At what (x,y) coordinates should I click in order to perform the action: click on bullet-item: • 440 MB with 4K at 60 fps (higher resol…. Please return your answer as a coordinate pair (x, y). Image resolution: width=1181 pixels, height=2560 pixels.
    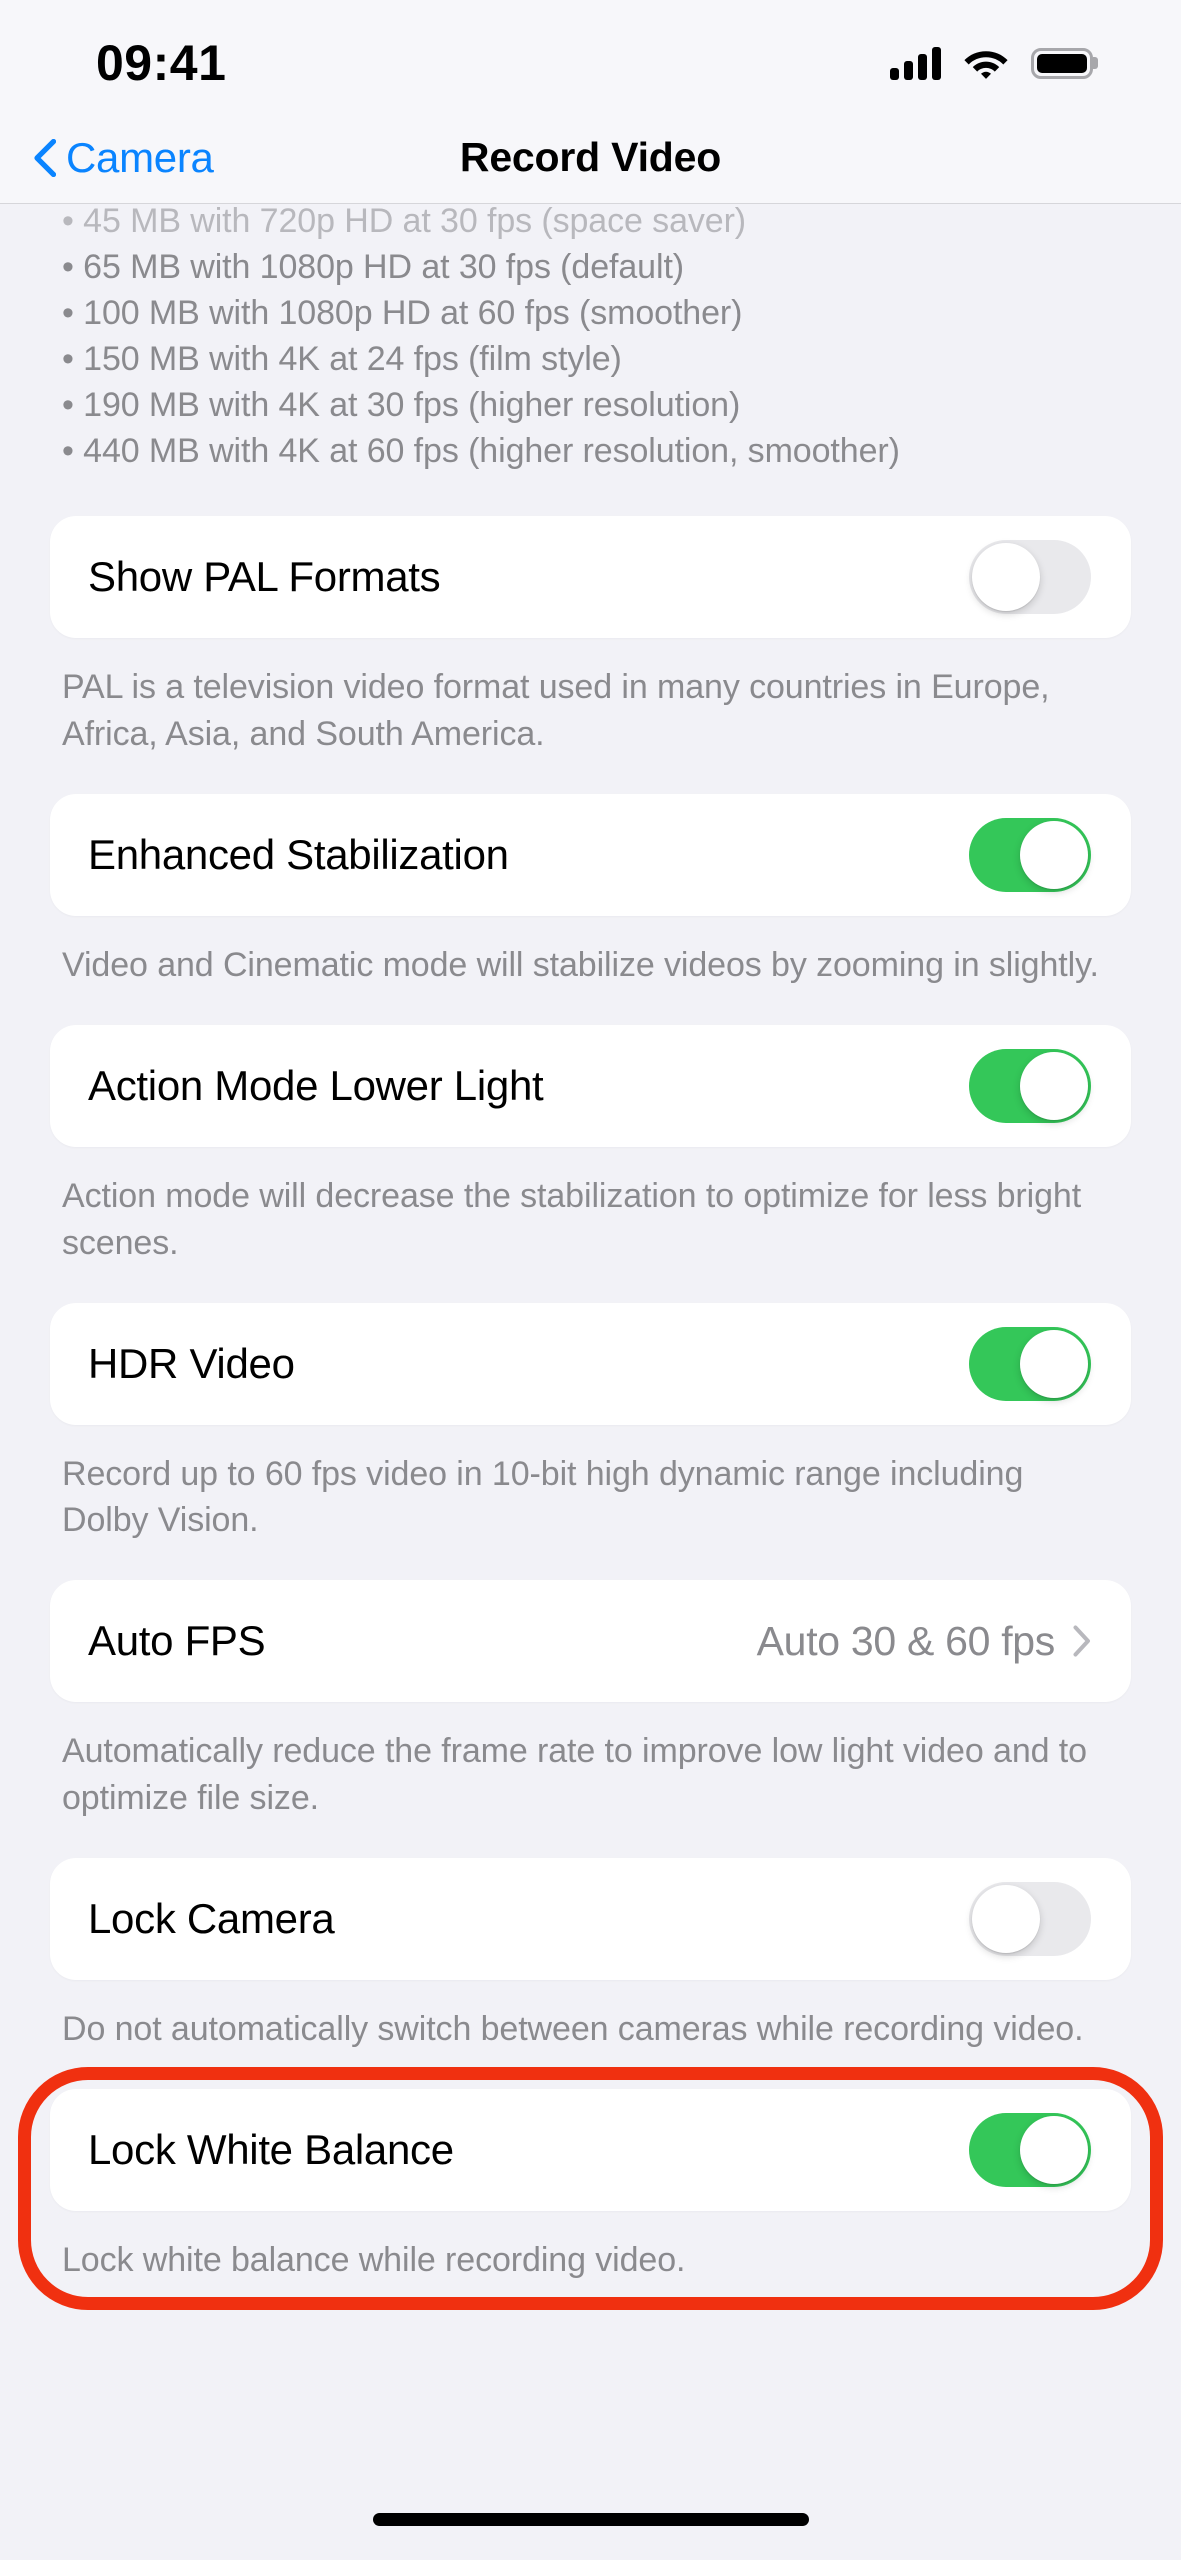
    Looking at the image, I should click on (481, 451).